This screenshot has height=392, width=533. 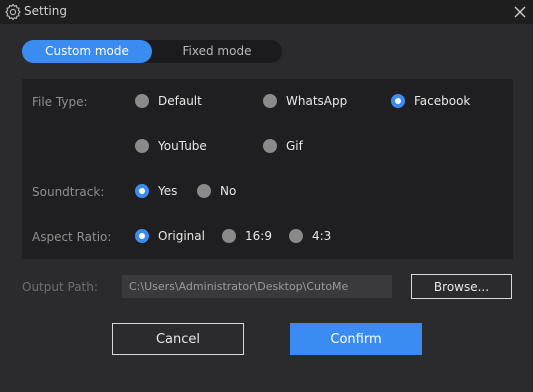 I want to click on mode-toggle: Custom mode Fixed mode, so click(x=152, y=51).